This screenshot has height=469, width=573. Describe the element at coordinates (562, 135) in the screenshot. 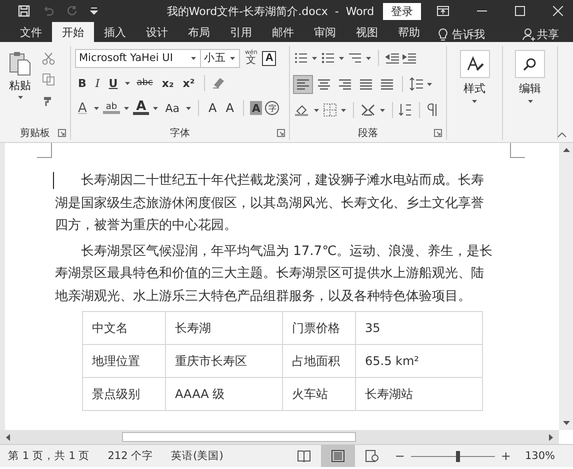

I see `collapse-ribbon-icon` at that location.